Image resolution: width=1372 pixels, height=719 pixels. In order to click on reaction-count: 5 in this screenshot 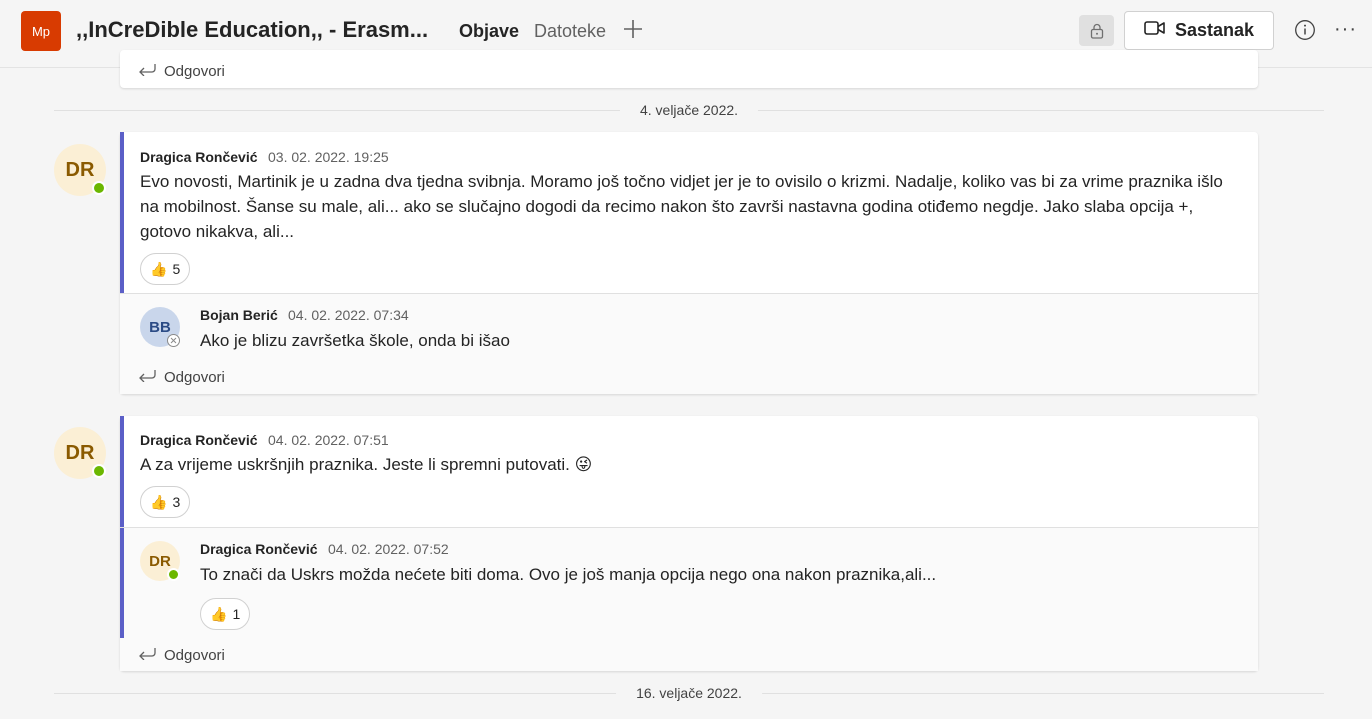, I will do `click(176, 269)`.